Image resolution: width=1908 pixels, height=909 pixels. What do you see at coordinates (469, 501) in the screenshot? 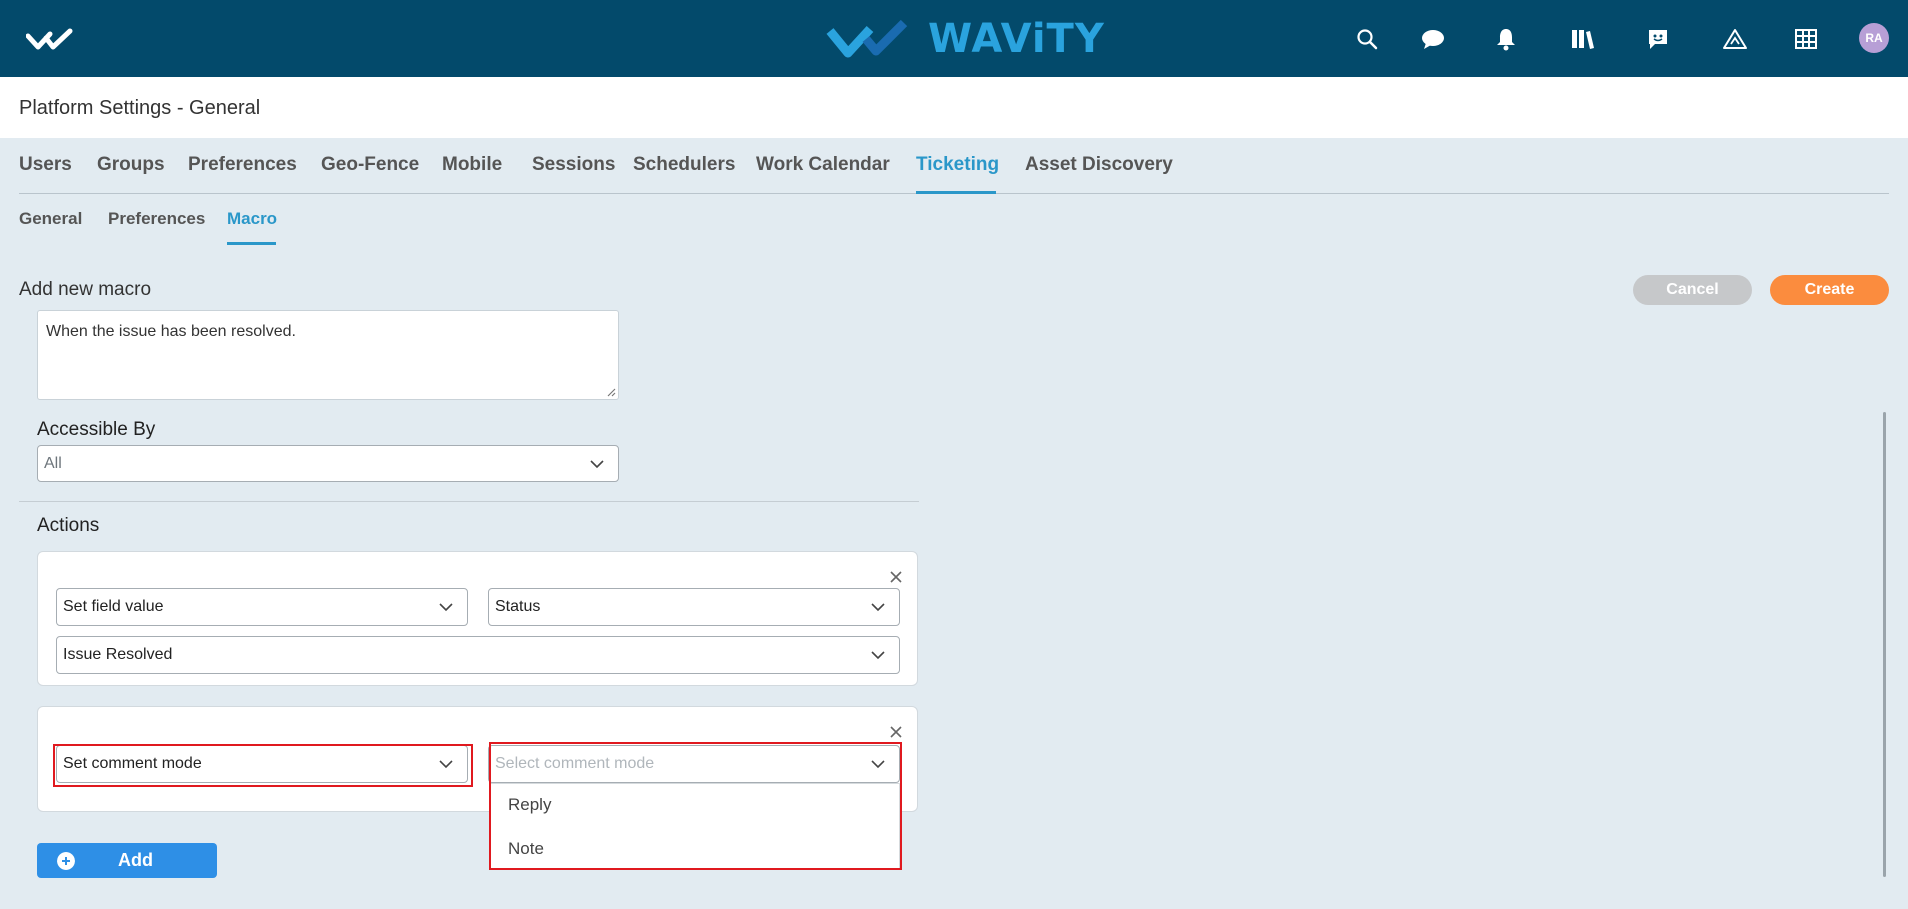
I see `divider` at bounding box center [469, 501].